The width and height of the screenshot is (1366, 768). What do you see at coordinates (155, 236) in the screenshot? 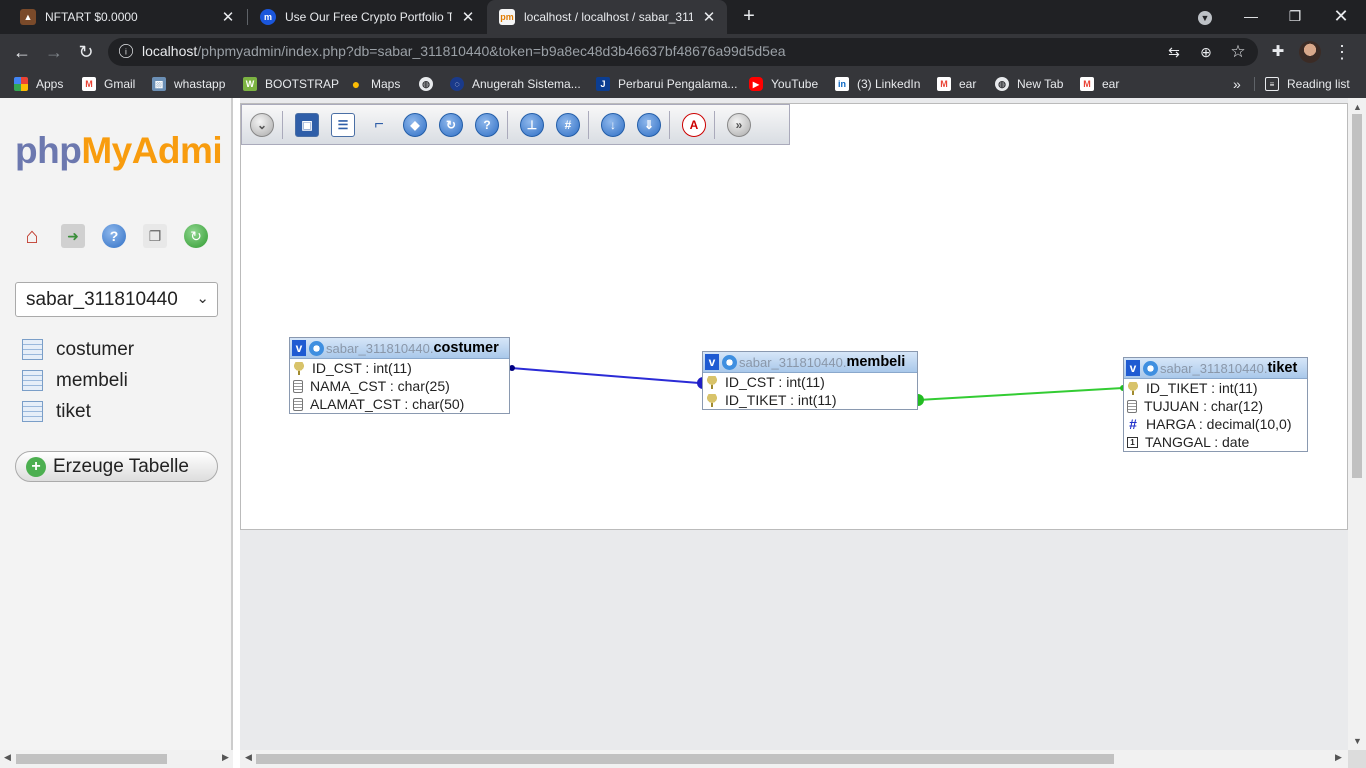
I see `copy-docs-icon: ❐` at bounding box center [155, 236].